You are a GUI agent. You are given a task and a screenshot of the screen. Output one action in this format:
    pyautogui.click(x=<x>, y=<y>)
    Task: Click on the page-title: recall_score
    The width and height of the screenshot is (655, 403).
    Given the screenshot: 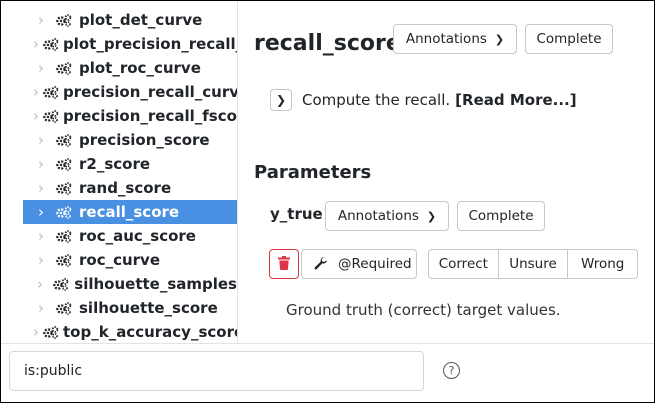 What is the action you would take?
    pyautogui.click(x=327, y=43)
    